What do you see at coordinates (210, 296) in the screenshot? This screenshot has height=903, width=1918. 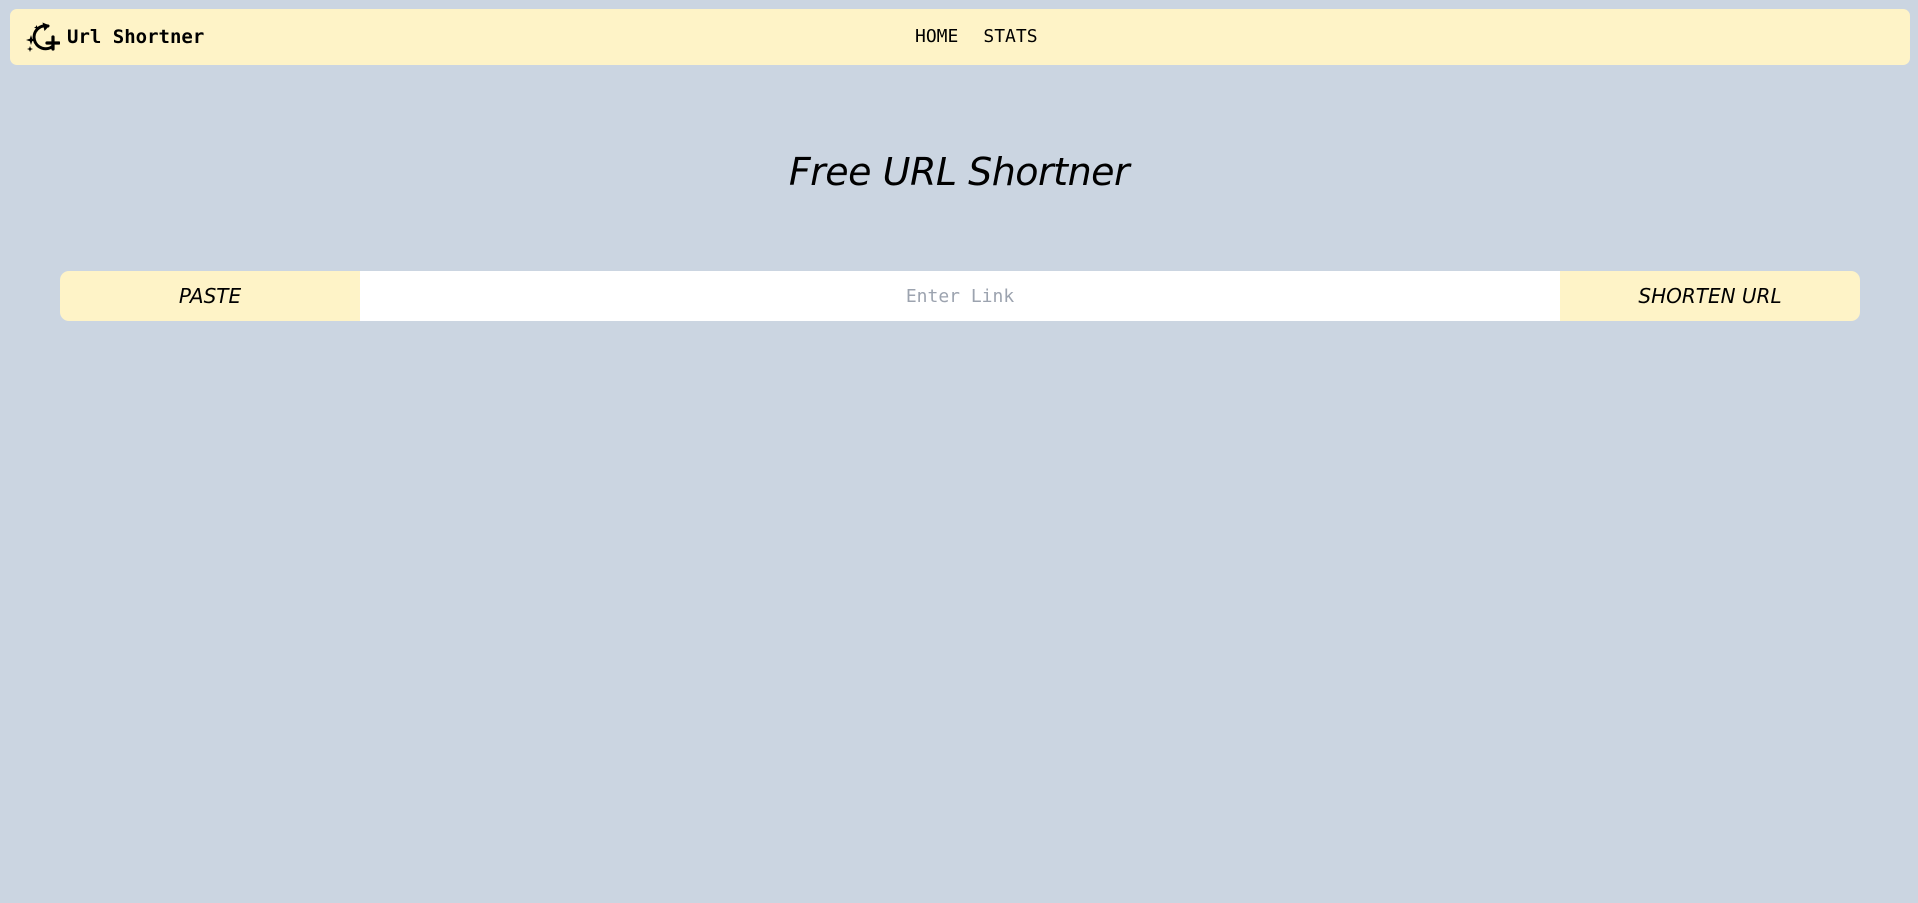 I see `paste-button: PASTE` at bounding box center [210, 296].